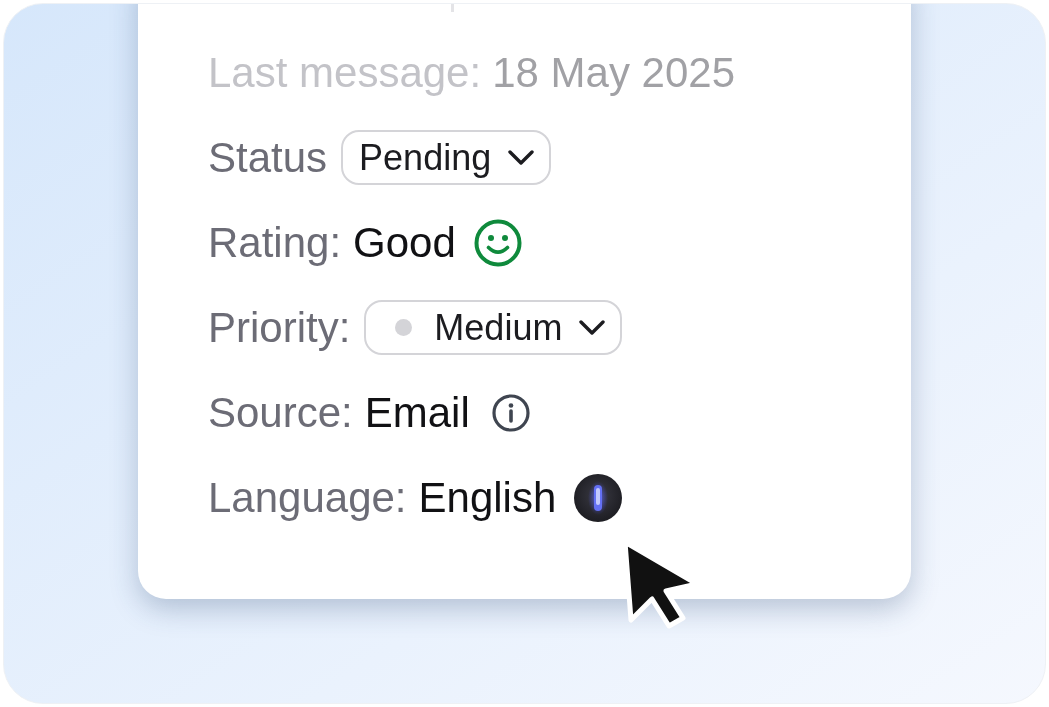 This screenshot has width=1049, height=707. I want to click on smiley-icon, so click(497, 242).